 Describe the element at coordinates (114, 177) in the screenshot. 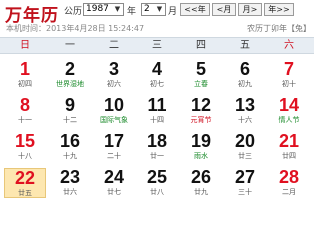

I see `day-number: 24` at that location.